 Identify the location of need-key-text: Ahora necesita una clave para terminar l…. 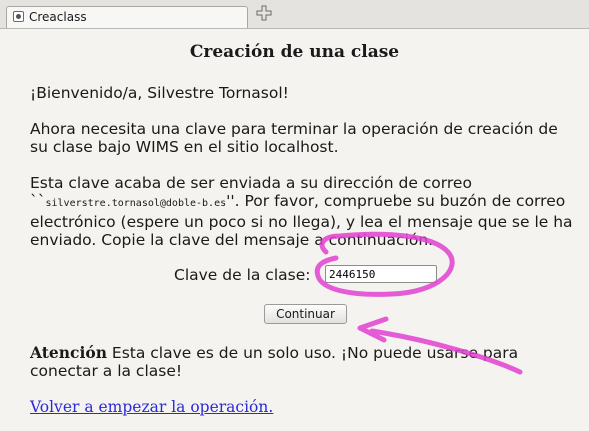
(294, 138).